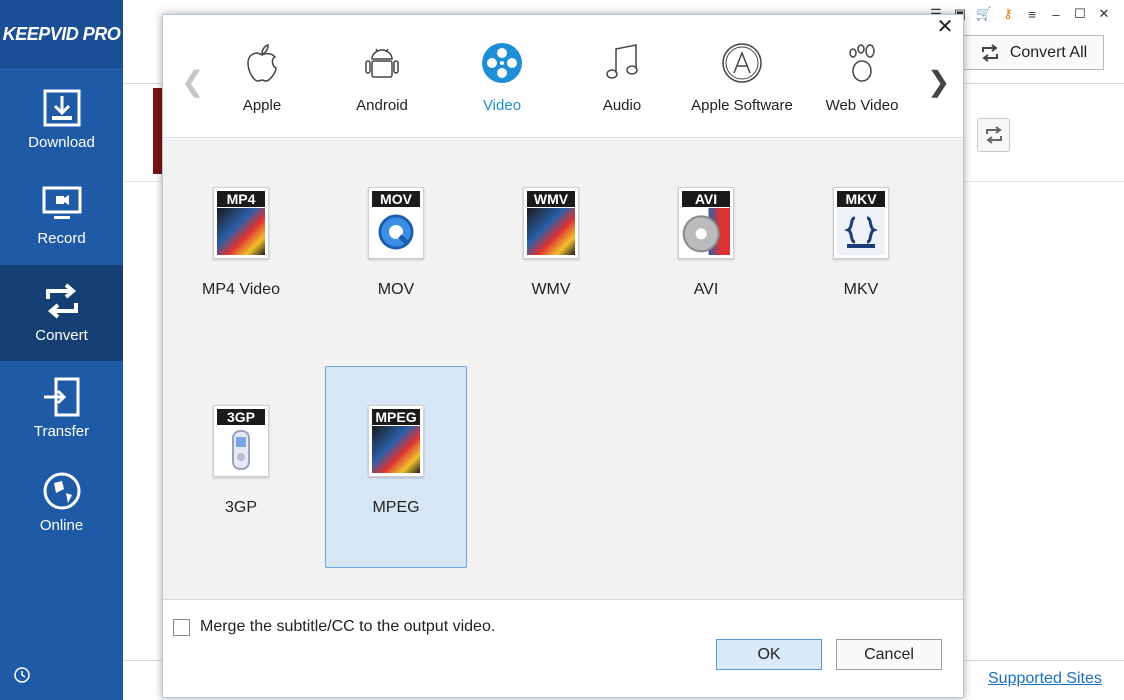 The height and width of the screenshot is (700, 1124). What do you see at coordinates (262, 62) in the screenshot?
I see `apple-icon` at bounding box center [262, 62].